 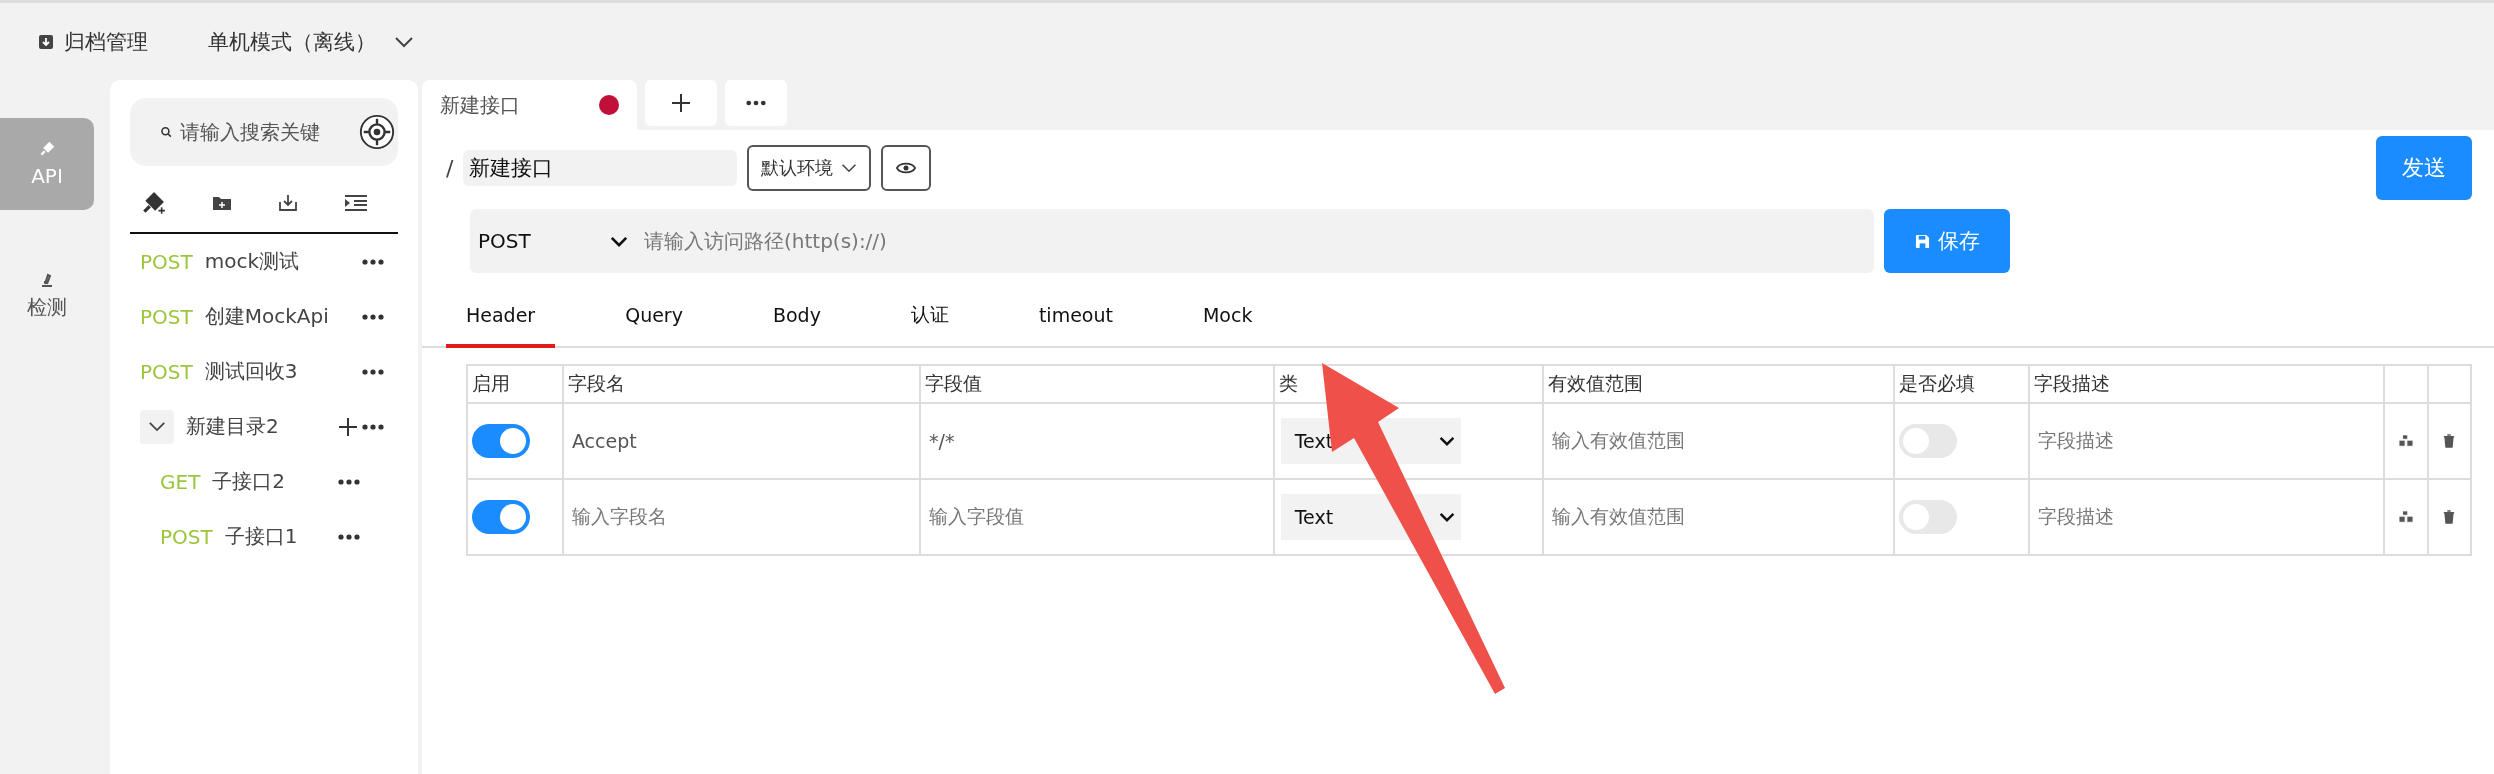 What do you see at coordinates (654, 317) in the screenshot?
I see `param-tab: Query` at bounding box center [654, 317].